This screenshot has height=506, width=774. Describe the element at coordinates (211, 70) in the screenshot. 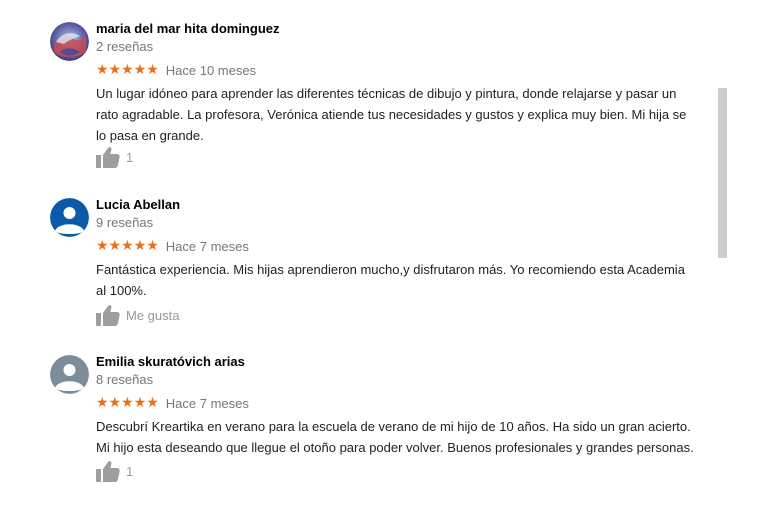

I see `review-time: Hace 10 meses` at that location.